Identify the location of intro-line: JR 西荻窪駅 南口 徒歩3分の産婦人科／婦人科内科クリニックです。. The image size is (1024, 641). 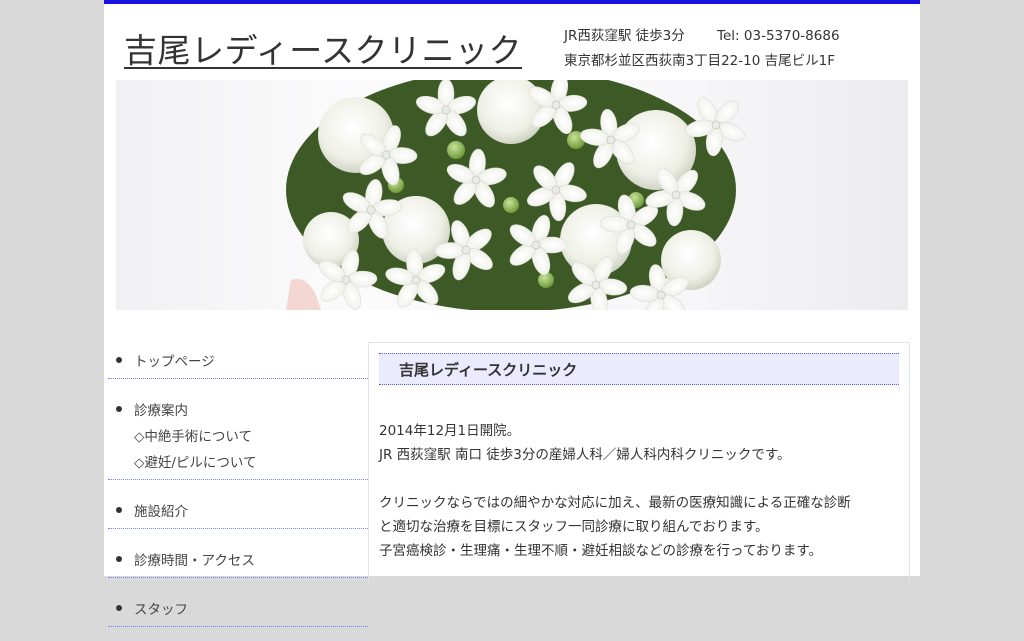
(585, 455).